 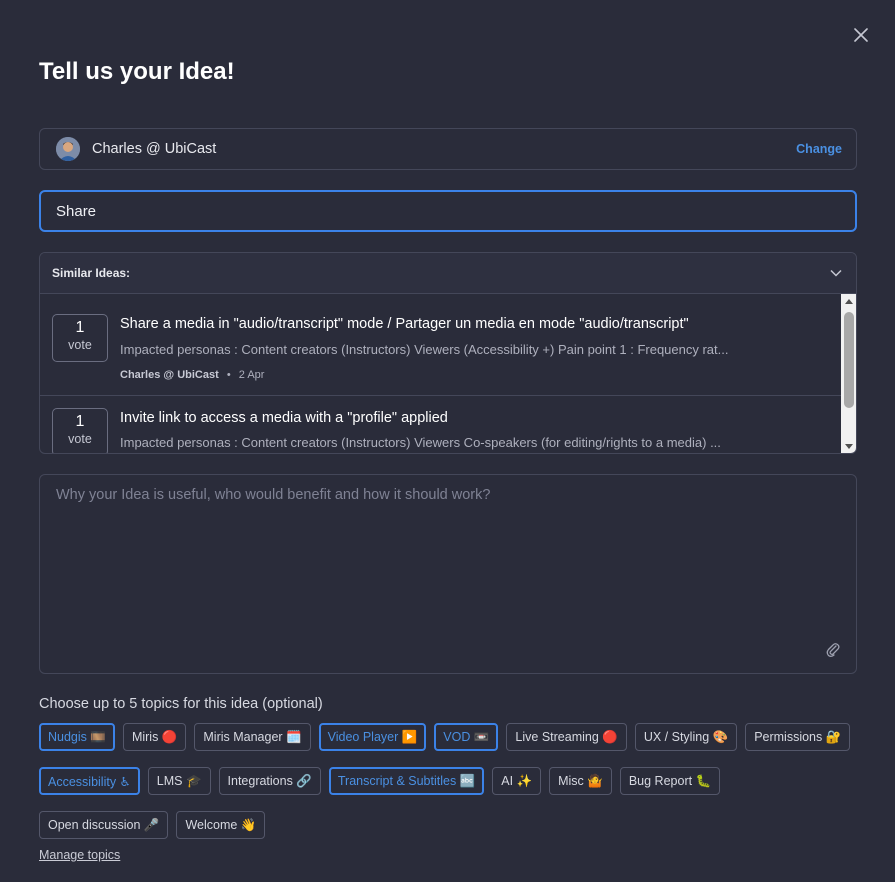 I want to click on user-name: Charles @ UbiCast, so click(x=154, y=149).